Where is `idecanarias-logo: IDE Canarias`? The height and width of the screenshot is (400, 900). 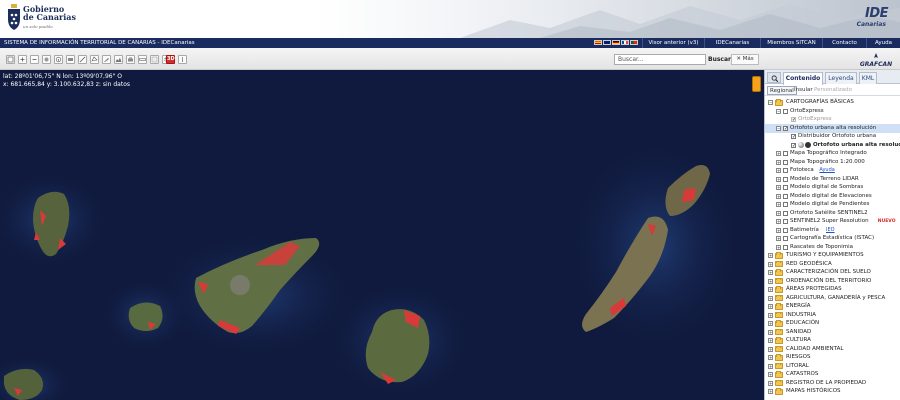
idecanarias-logo: IDE Canarias is located at coordinates (868, 19).